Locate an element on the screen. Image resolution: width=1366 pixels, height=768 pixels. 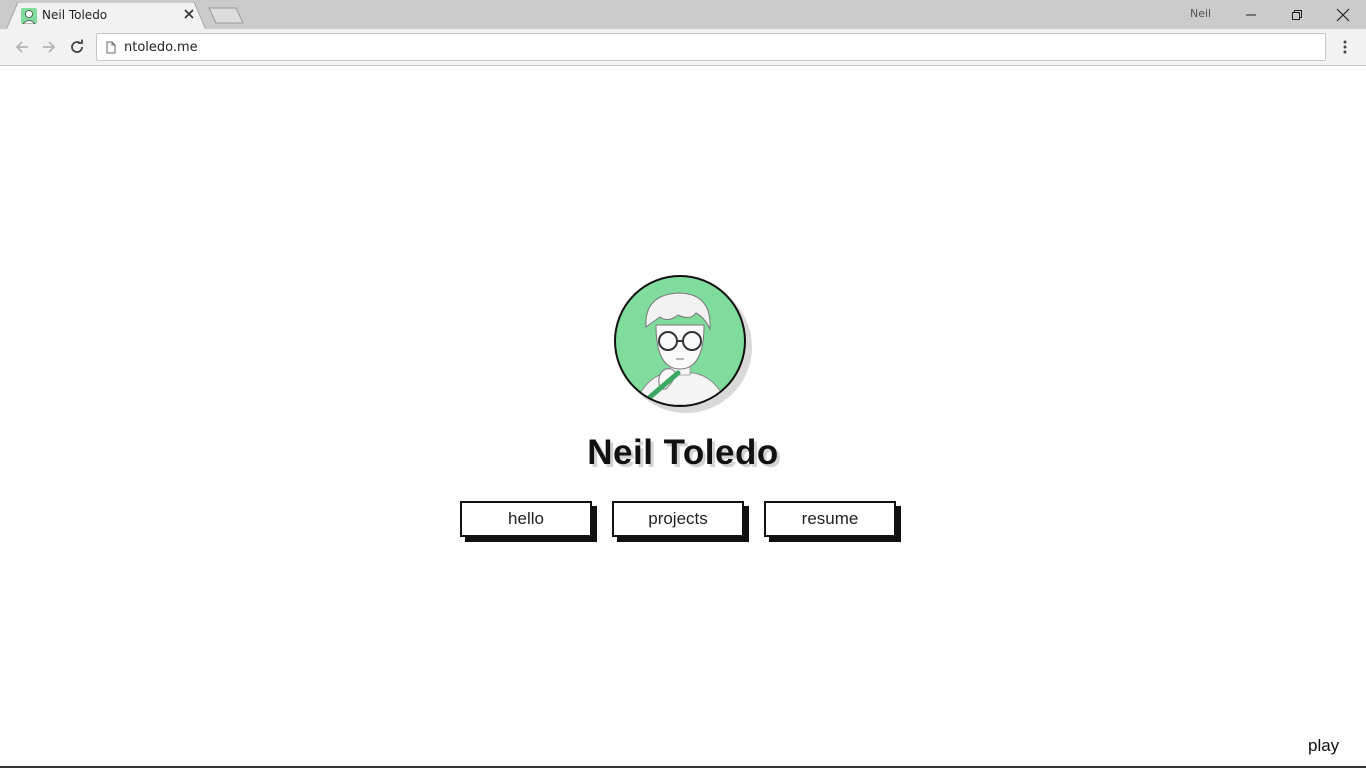
browser-toolbar: ntoledo.me is located at coordinates (683, 47).